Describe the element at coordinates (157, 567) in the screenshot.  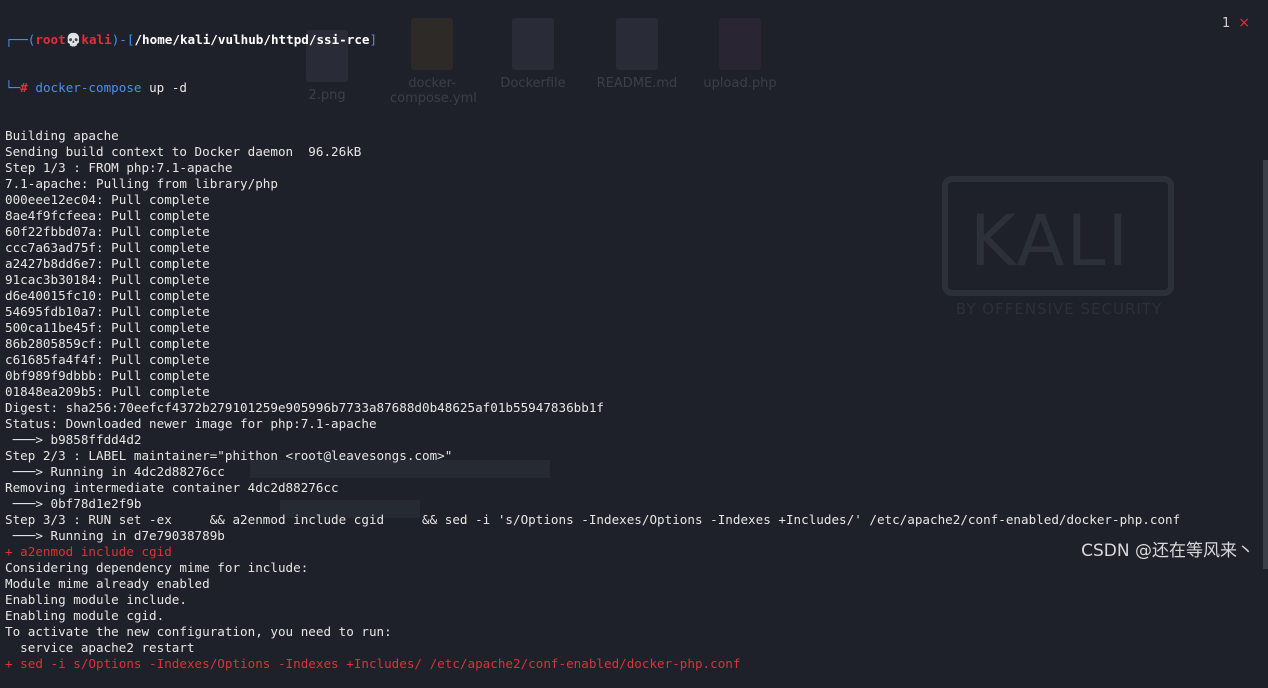
I see `output-line: Considering dependency mime for include:` at that location.